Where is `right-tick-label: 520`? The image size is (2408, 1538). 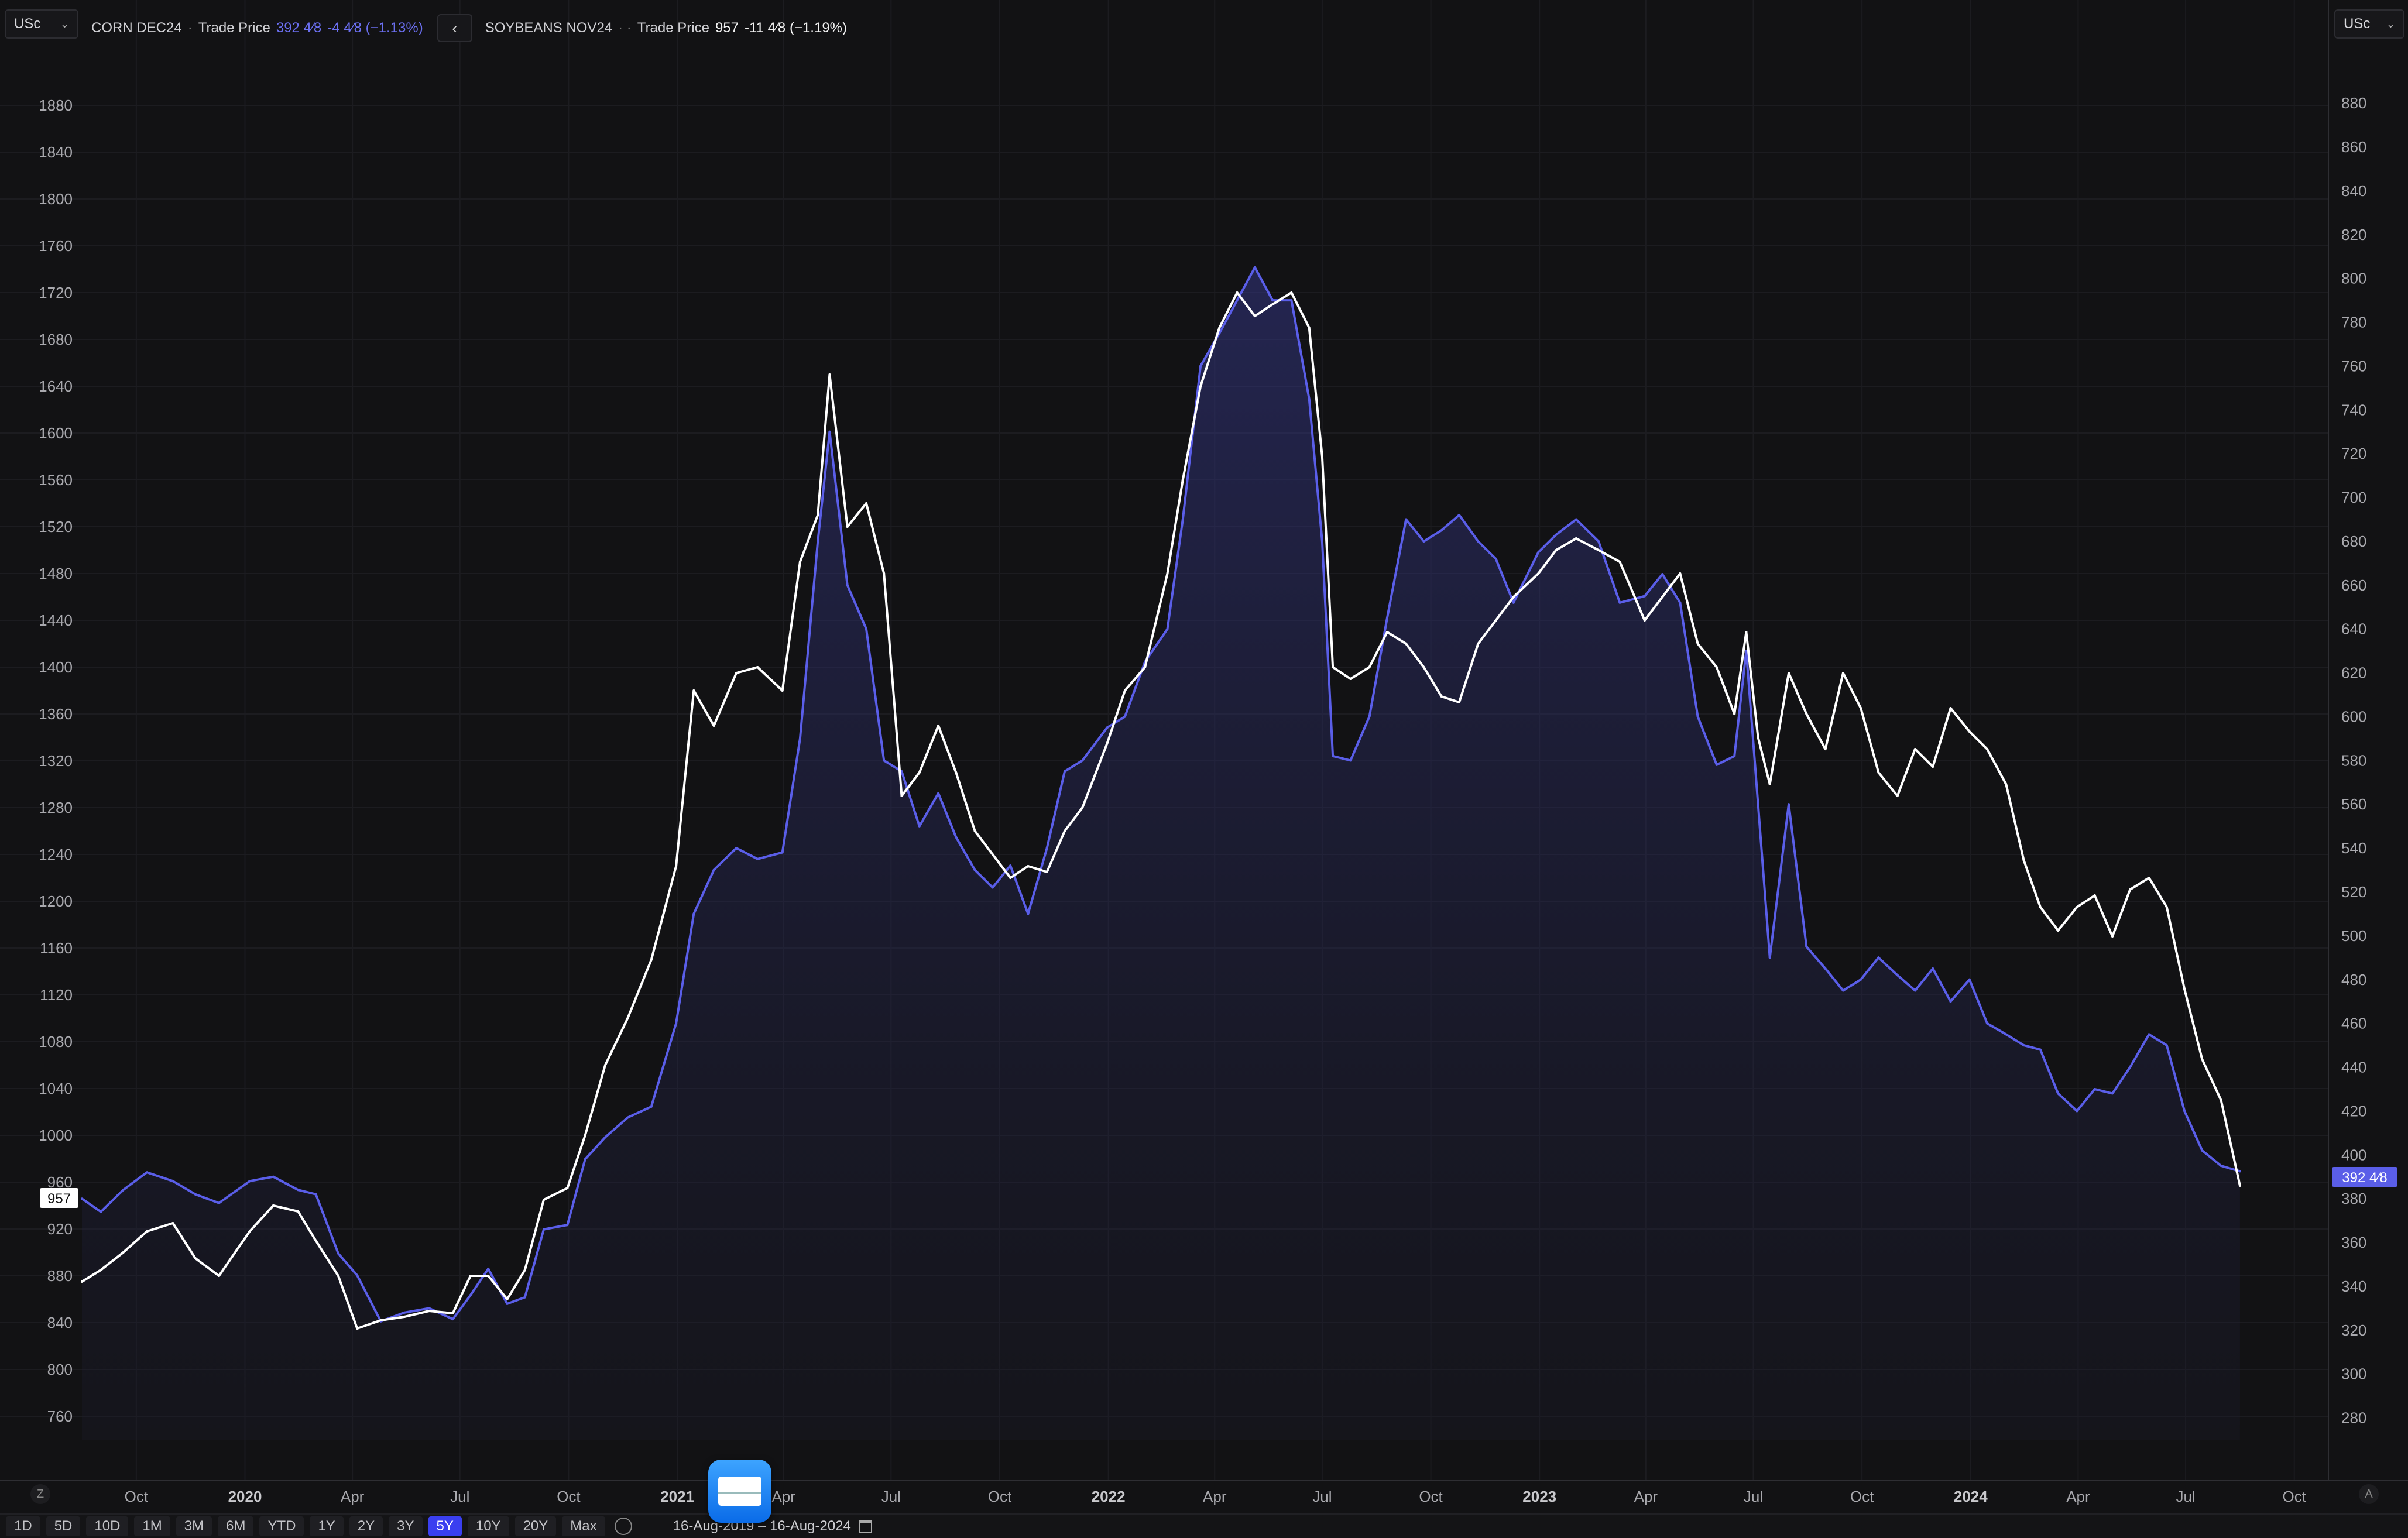
right-tick-label: 520 is located at coordinates (2353, 892).